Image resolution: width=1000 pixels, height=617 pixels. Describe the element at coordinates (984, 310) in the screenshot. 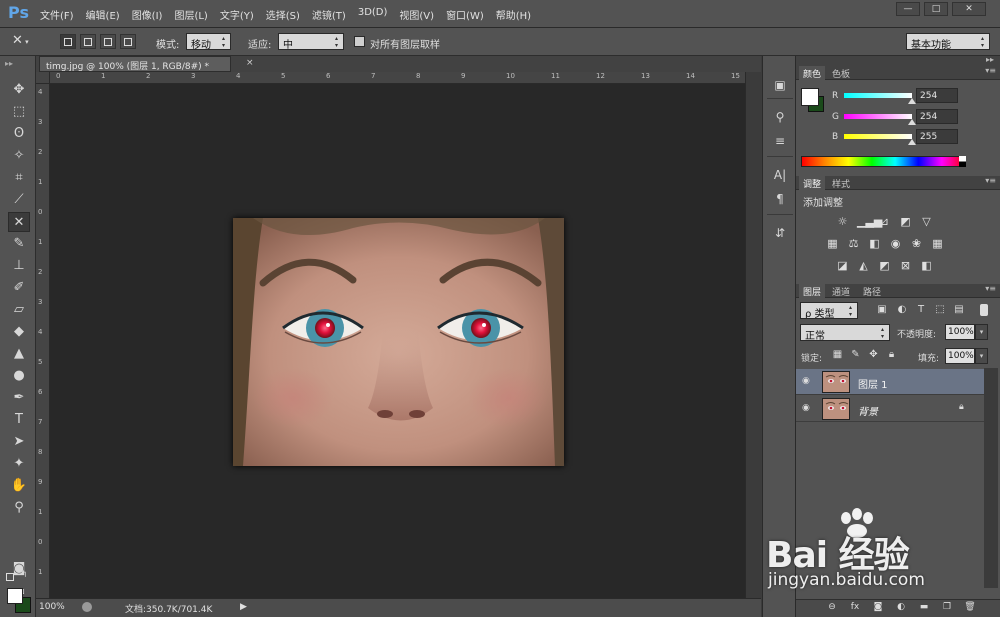

I see `filter-toggle-switch` at that location.